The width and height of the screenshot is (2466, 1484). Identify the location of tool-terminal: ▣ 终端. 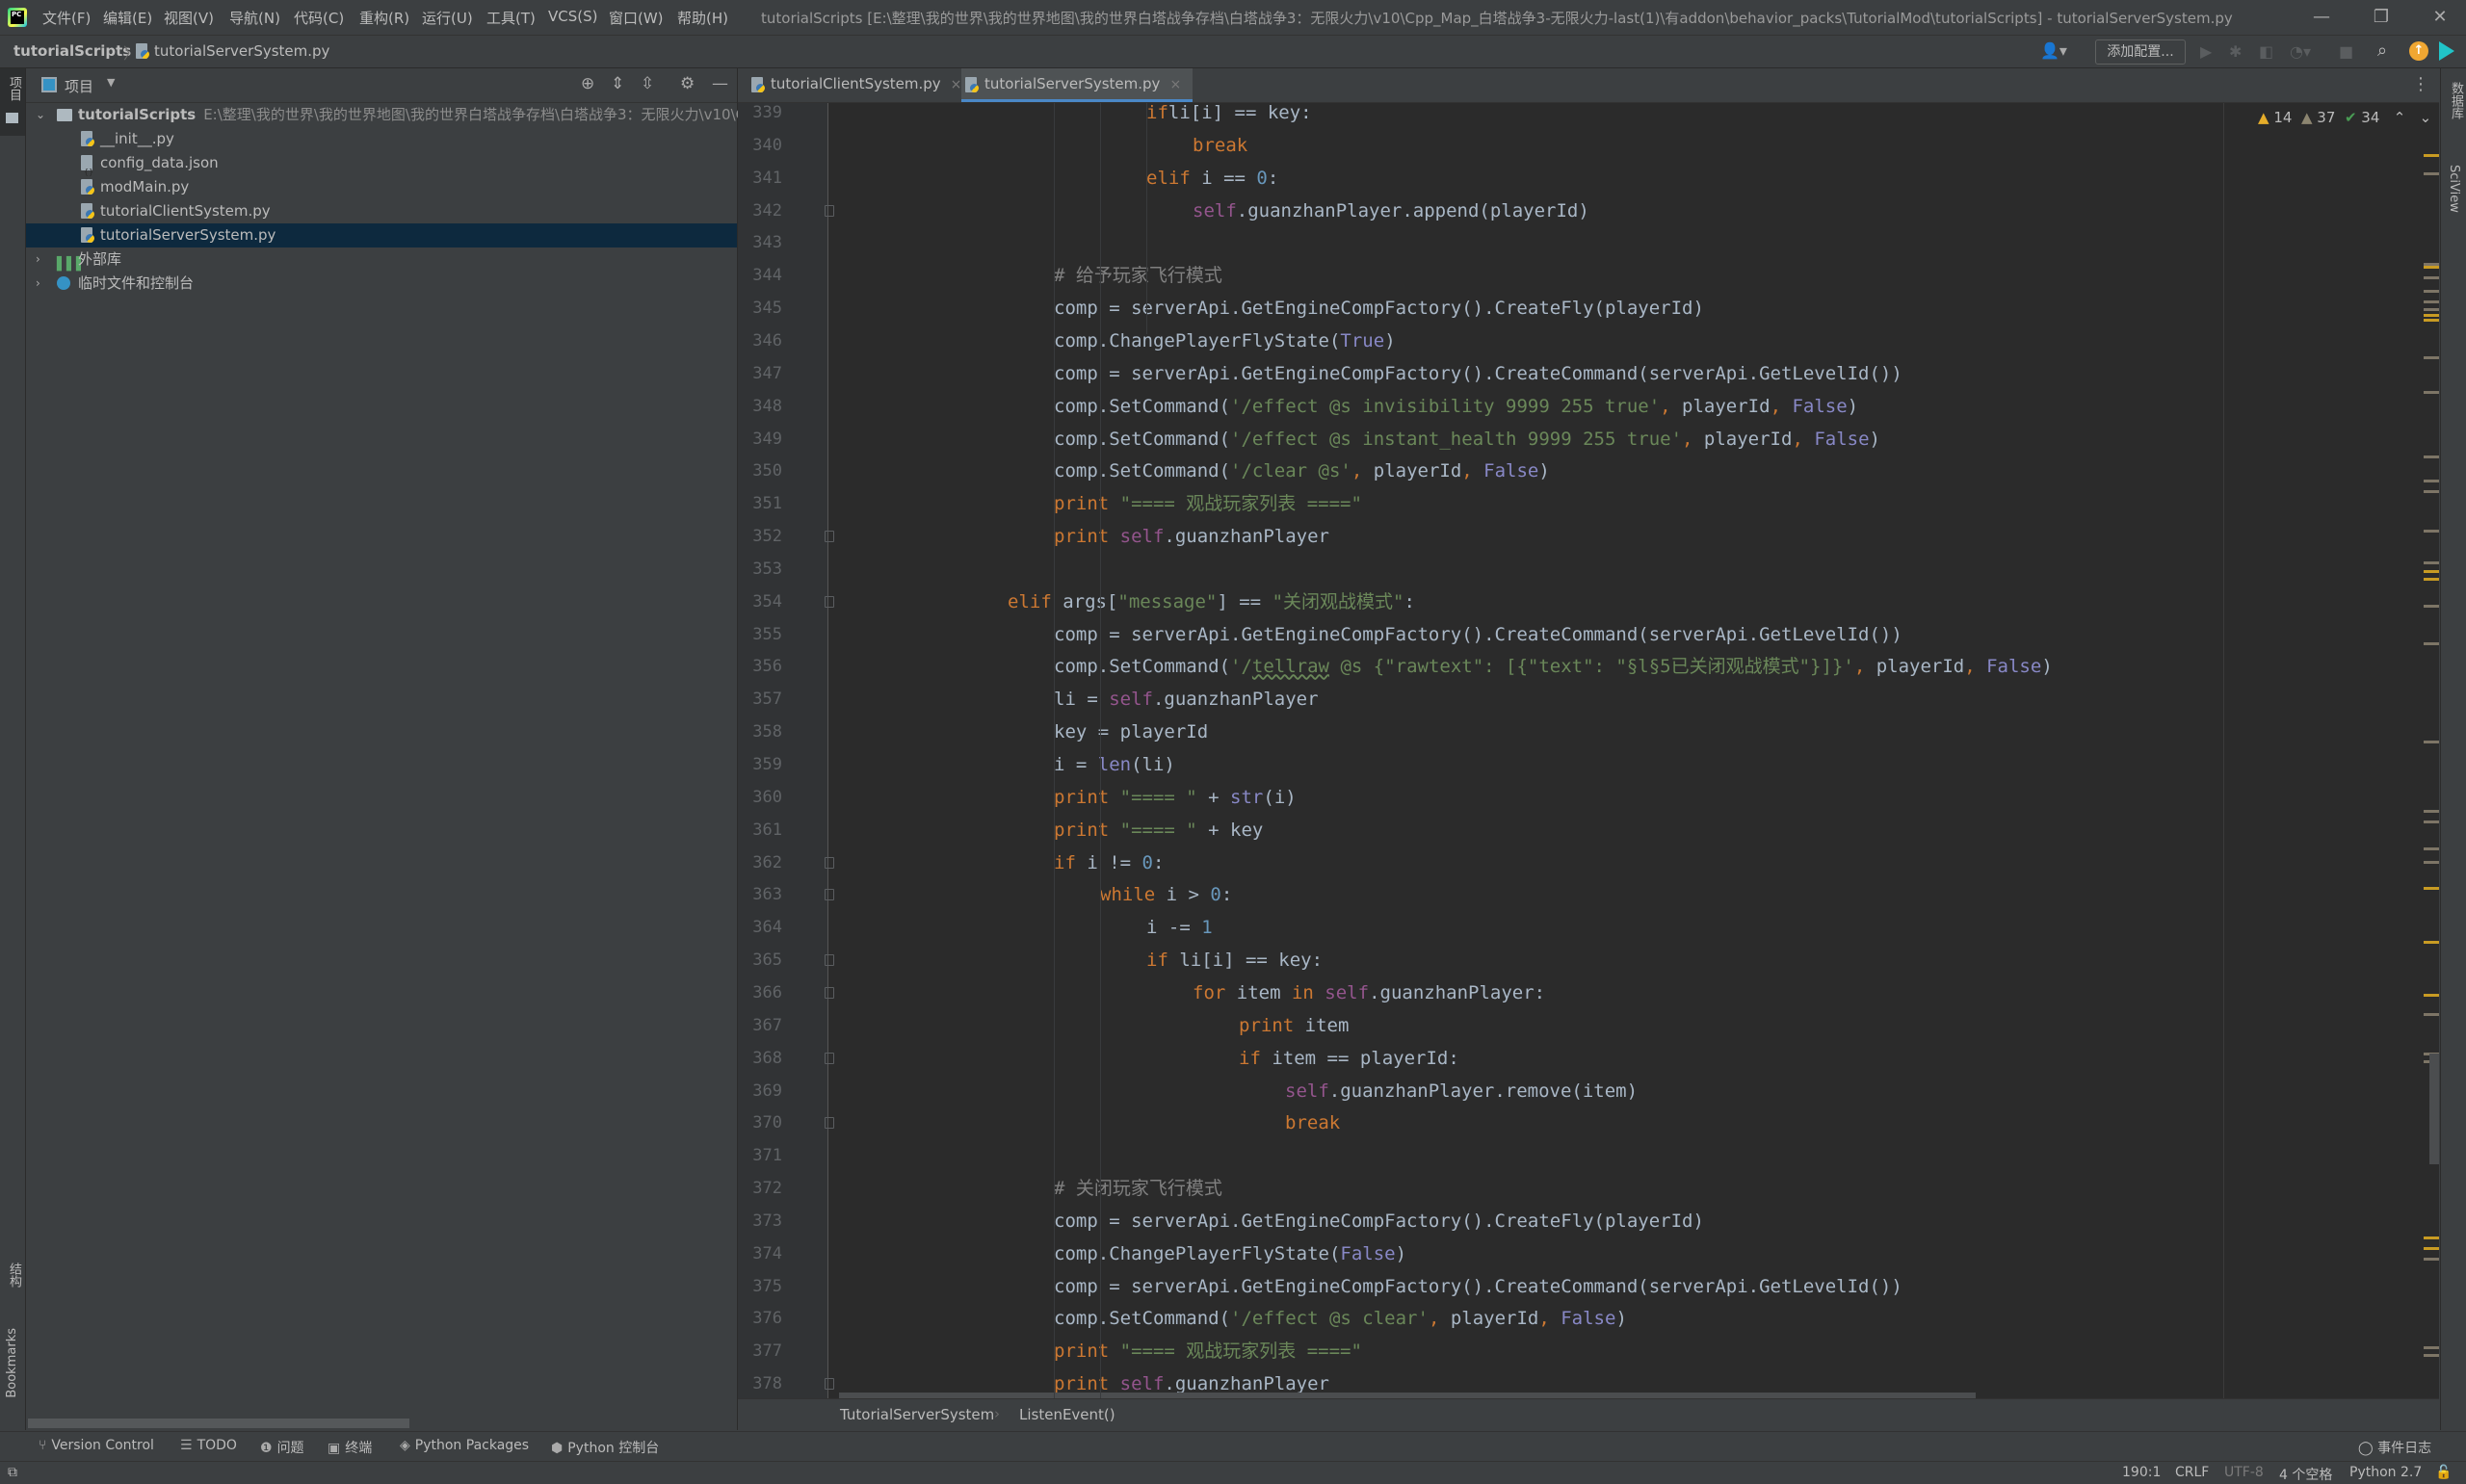
(350, 1447).